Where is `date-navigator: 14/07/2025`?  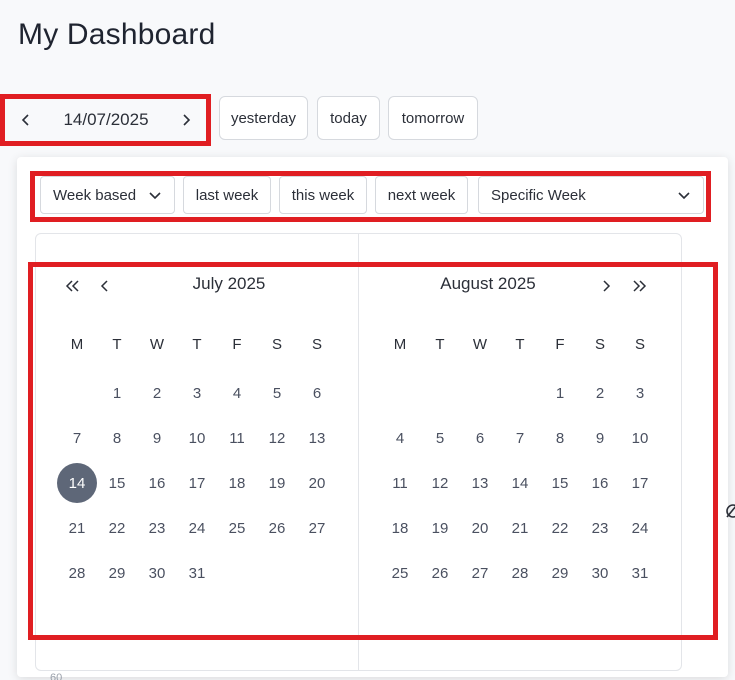
date-navigator: 14/07/2025 is located at coordinates (106, 120).